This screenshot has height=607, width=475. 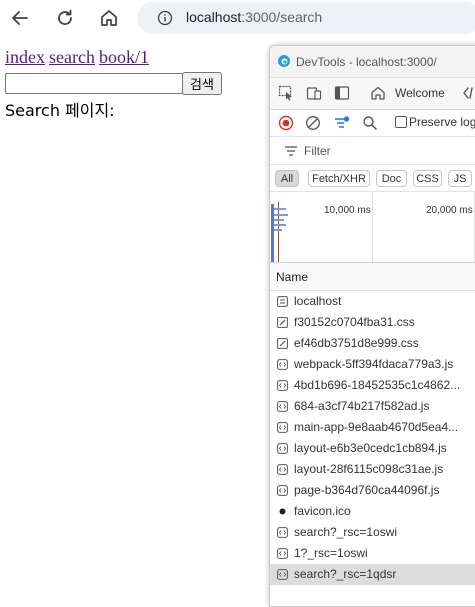 I want to click on page-label: Search 페이지:, so click(x=60, y=110).